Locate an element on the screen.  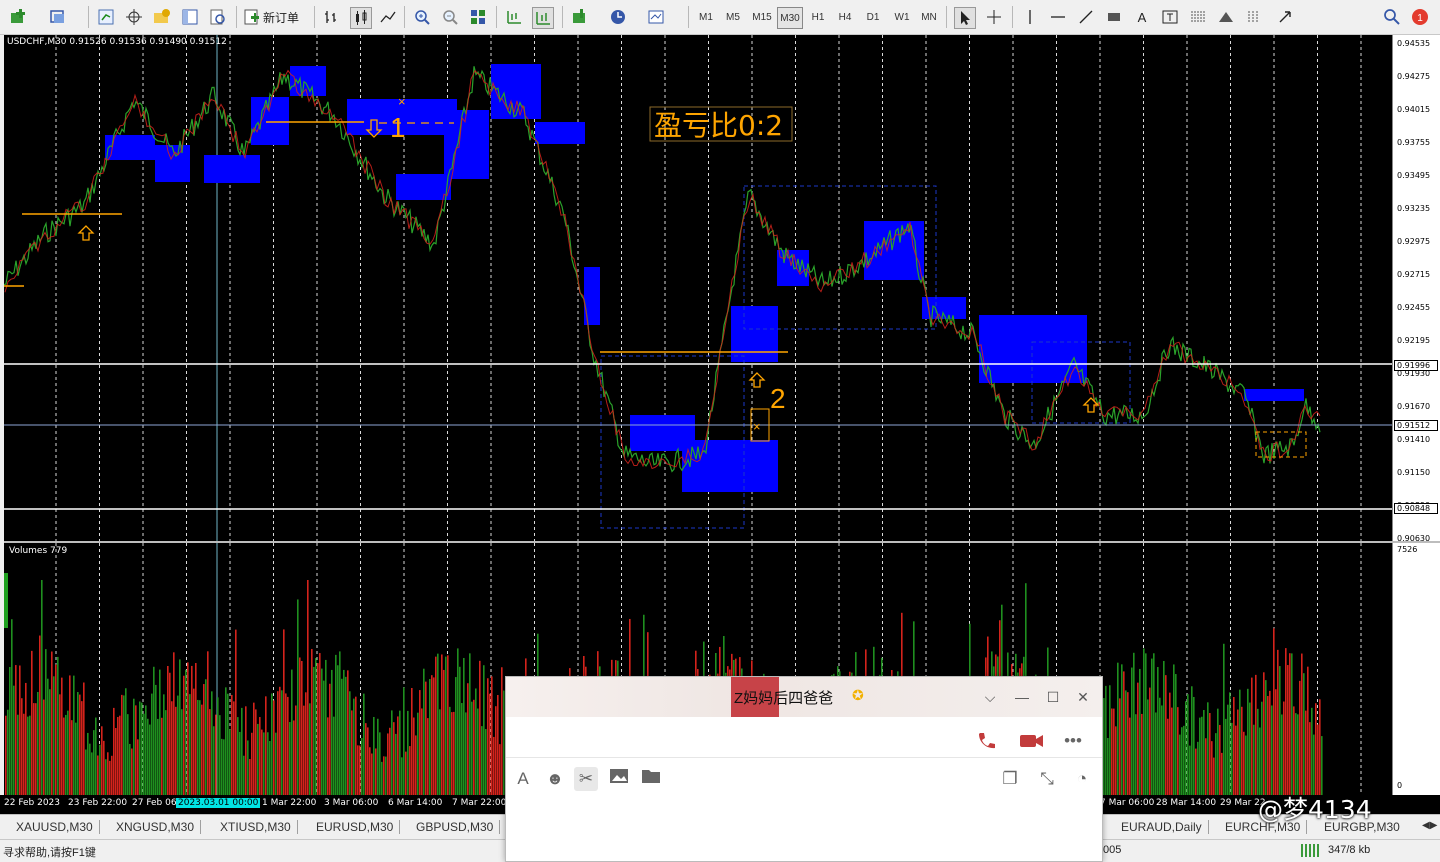
folder-star-icon is located at coordinates (162, 17).